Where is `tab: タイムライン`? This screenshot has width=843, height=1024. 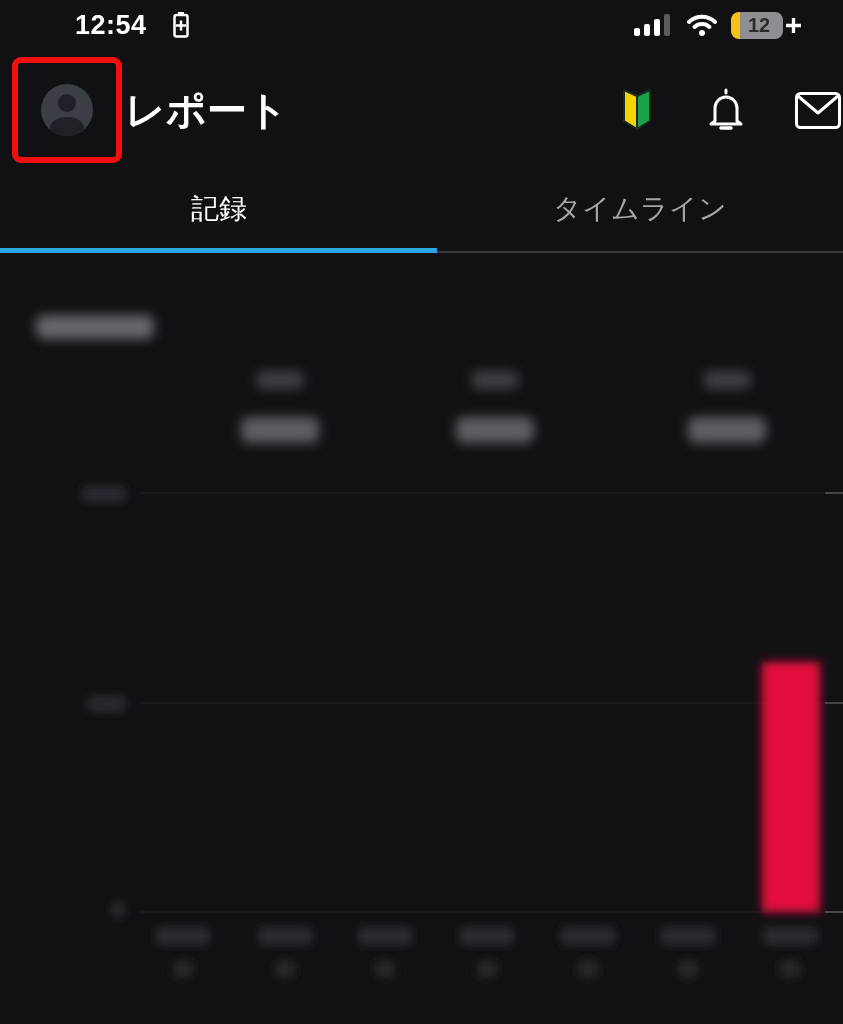 tab: タイムライン is located at coordinates (640, 211).